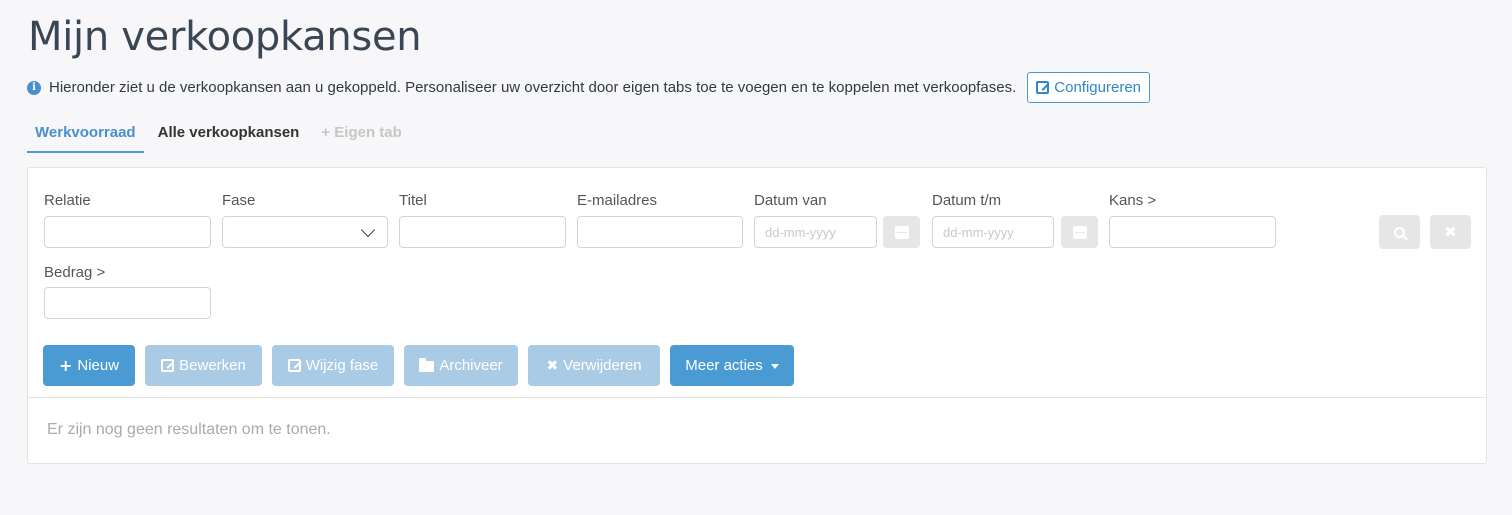 The image size is (1512, 515). What do you see at coordinates (34, 87) in the screenshot?
I see `info-icon: i` at bounding box center [34, 87].